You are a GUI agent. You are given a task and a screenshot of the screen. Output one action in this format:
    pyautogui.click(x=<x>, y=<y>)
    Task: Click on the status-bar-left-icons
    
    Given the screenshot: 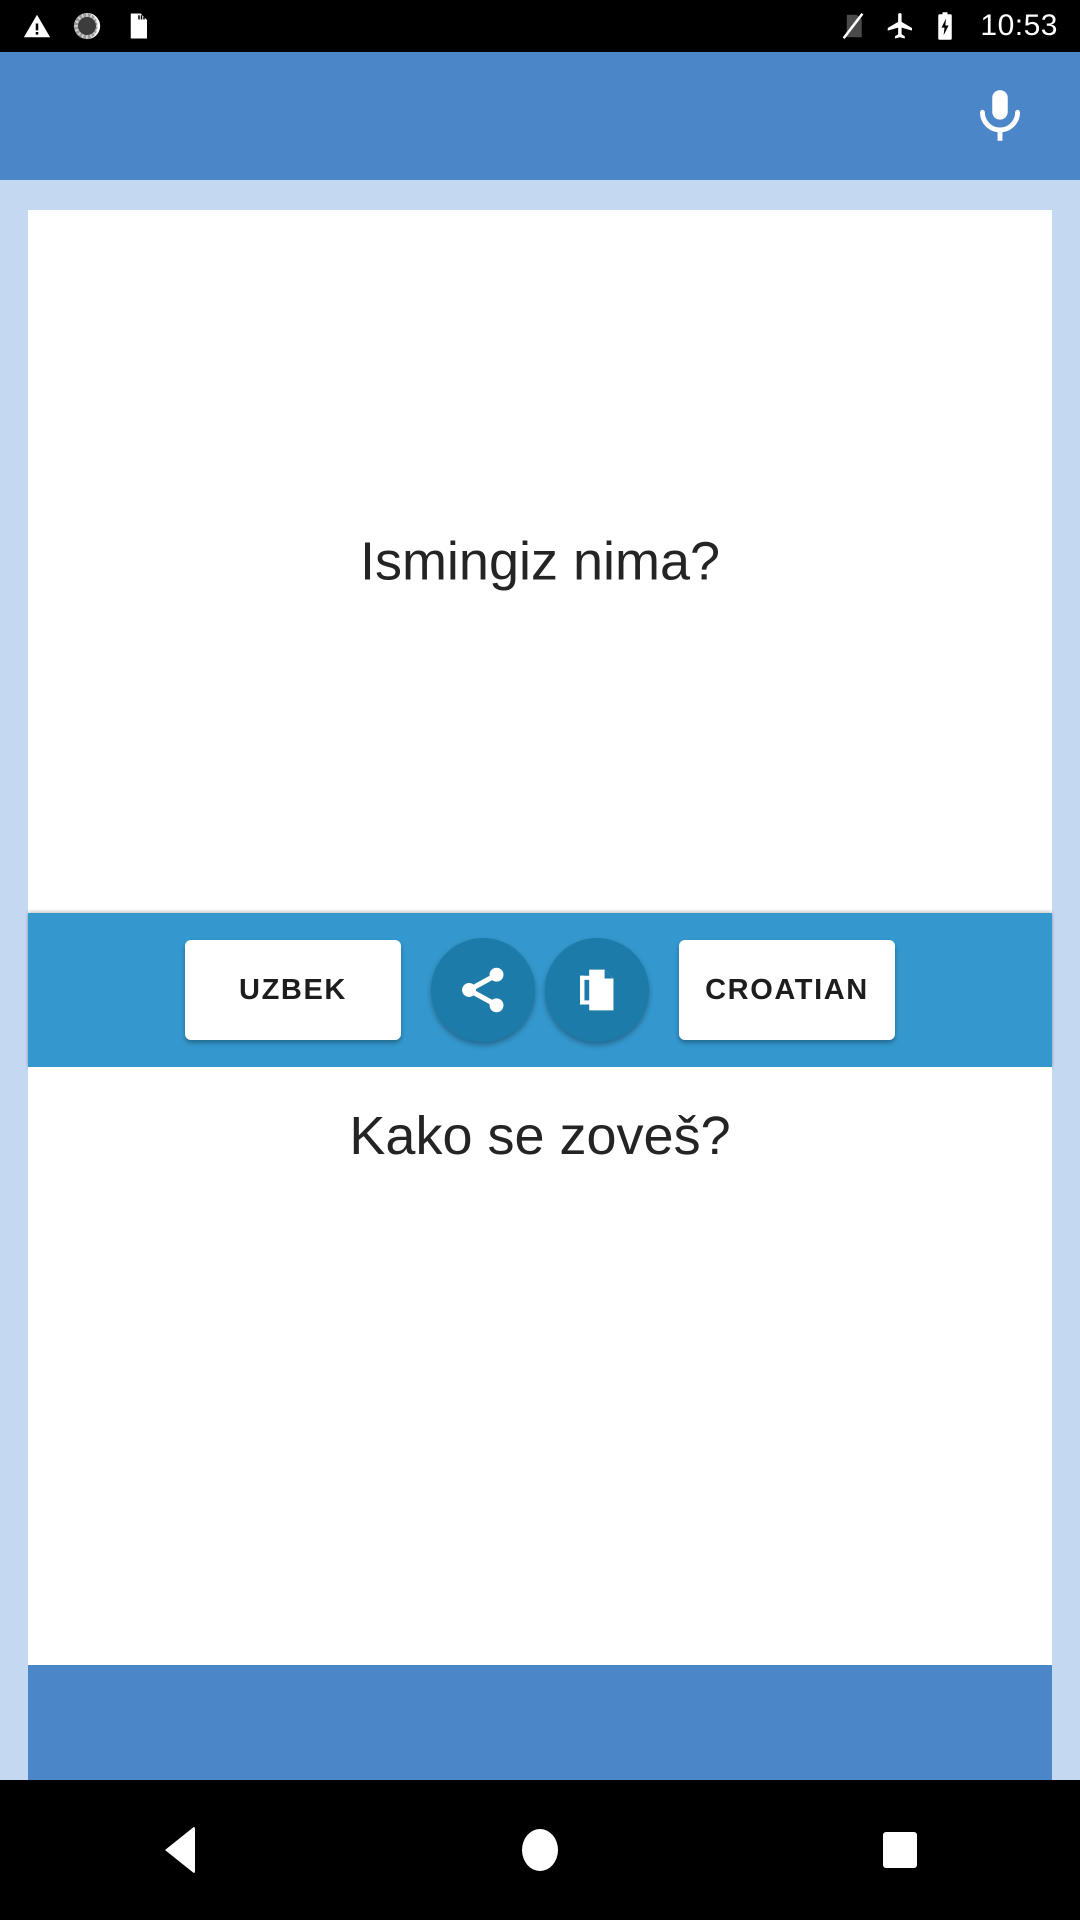 What is the action you would take?
    pyautogui.click(x=87, y=26)
    